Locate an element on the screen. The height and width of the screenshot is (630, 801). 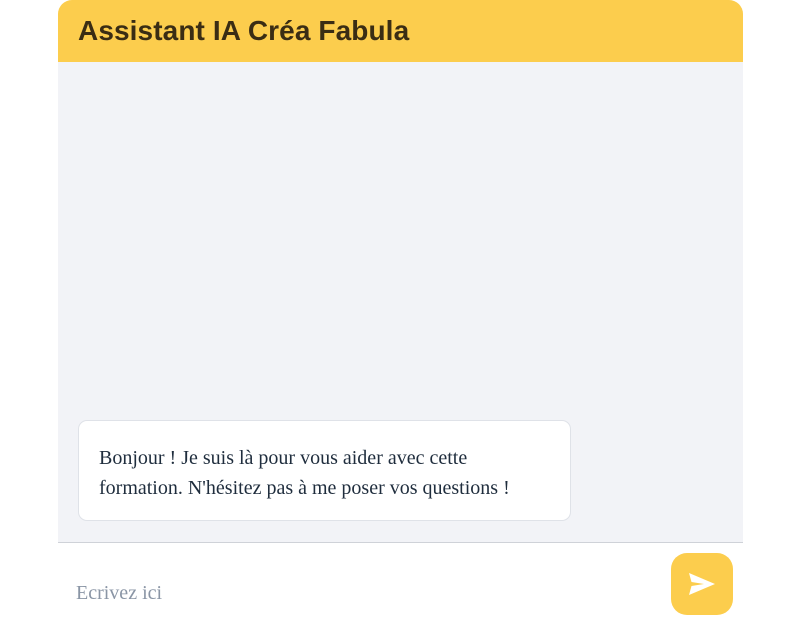
chat-input-bar is located at coordinates (400, 586).